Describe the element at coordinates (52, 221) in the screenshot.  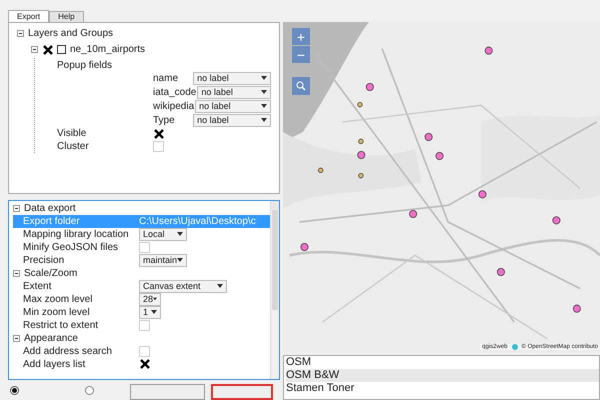
I see `setting-label: Export folder` at that location.